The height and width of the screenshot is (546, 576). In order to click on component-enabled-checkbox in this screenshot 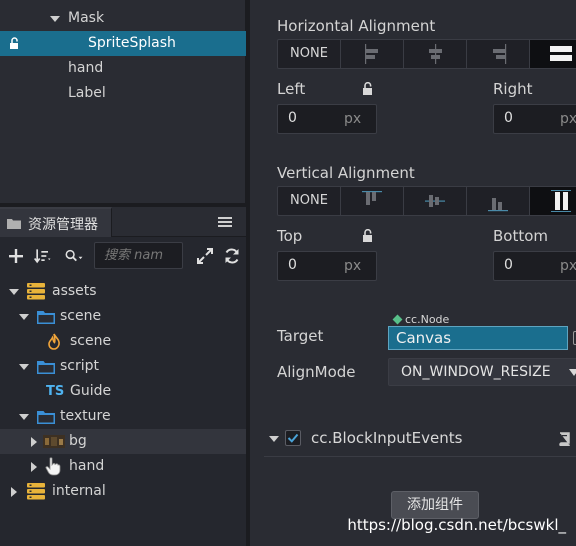, I will do `click(293, 438)`.